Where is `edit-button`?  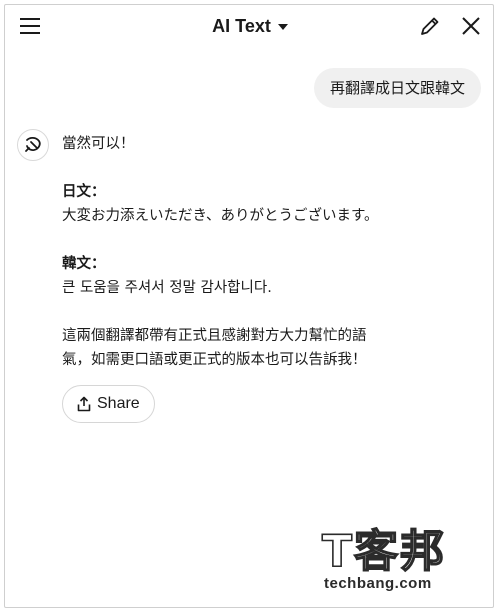 edit-button is located at coordinates (430, 26).